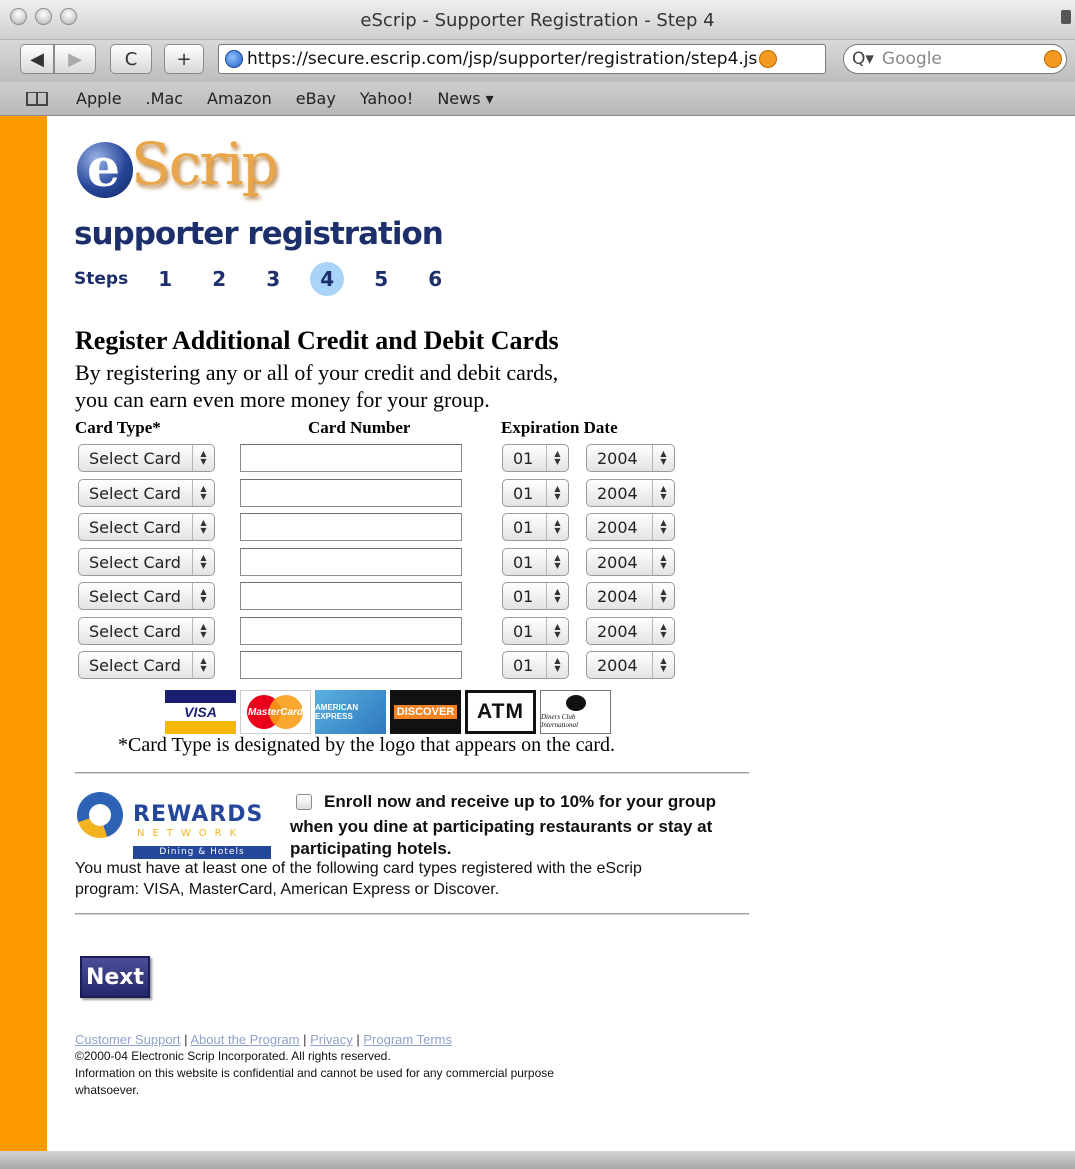 The height and width of the screenshot is (1169, 1075). Describe the element at coordinates (407, 1039) in the screenshot. I see `program-terms-link: Program Terms` at that location.